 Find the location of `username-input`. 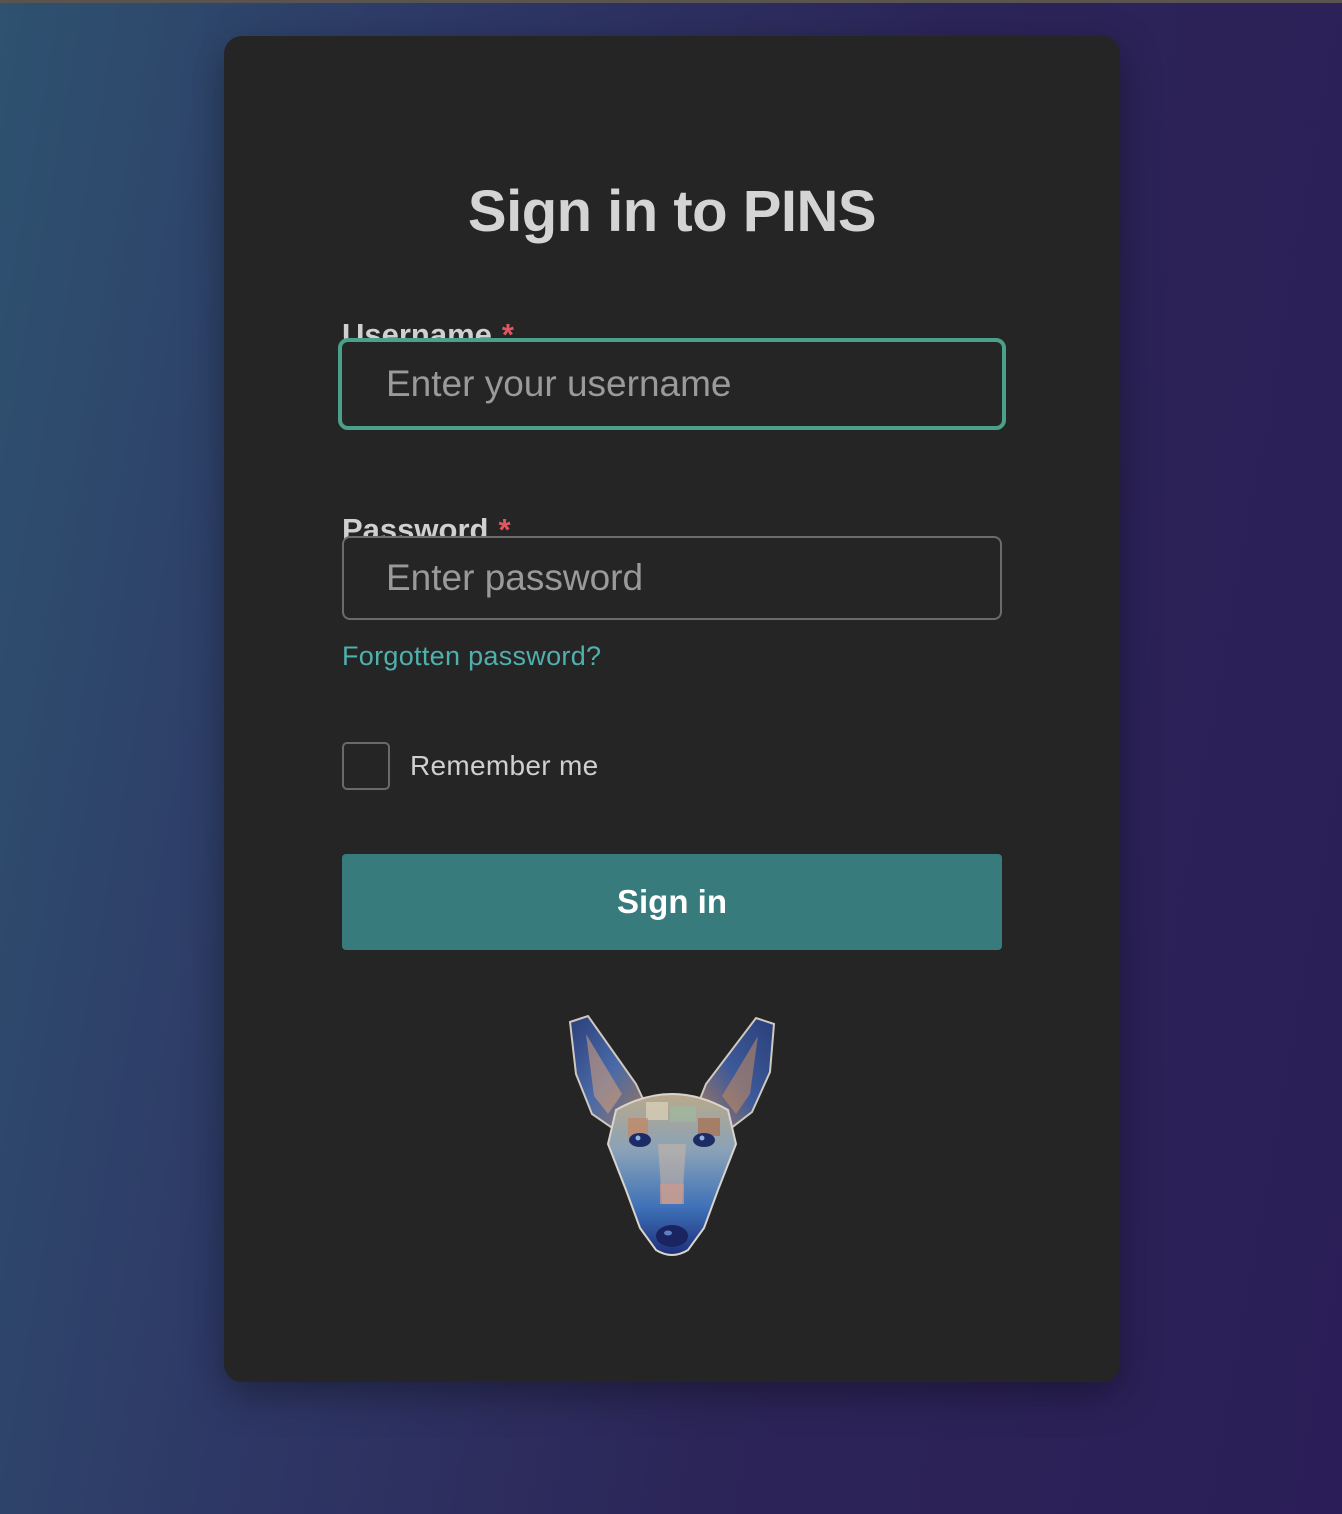

username-input is located at coordinates (672, 384).